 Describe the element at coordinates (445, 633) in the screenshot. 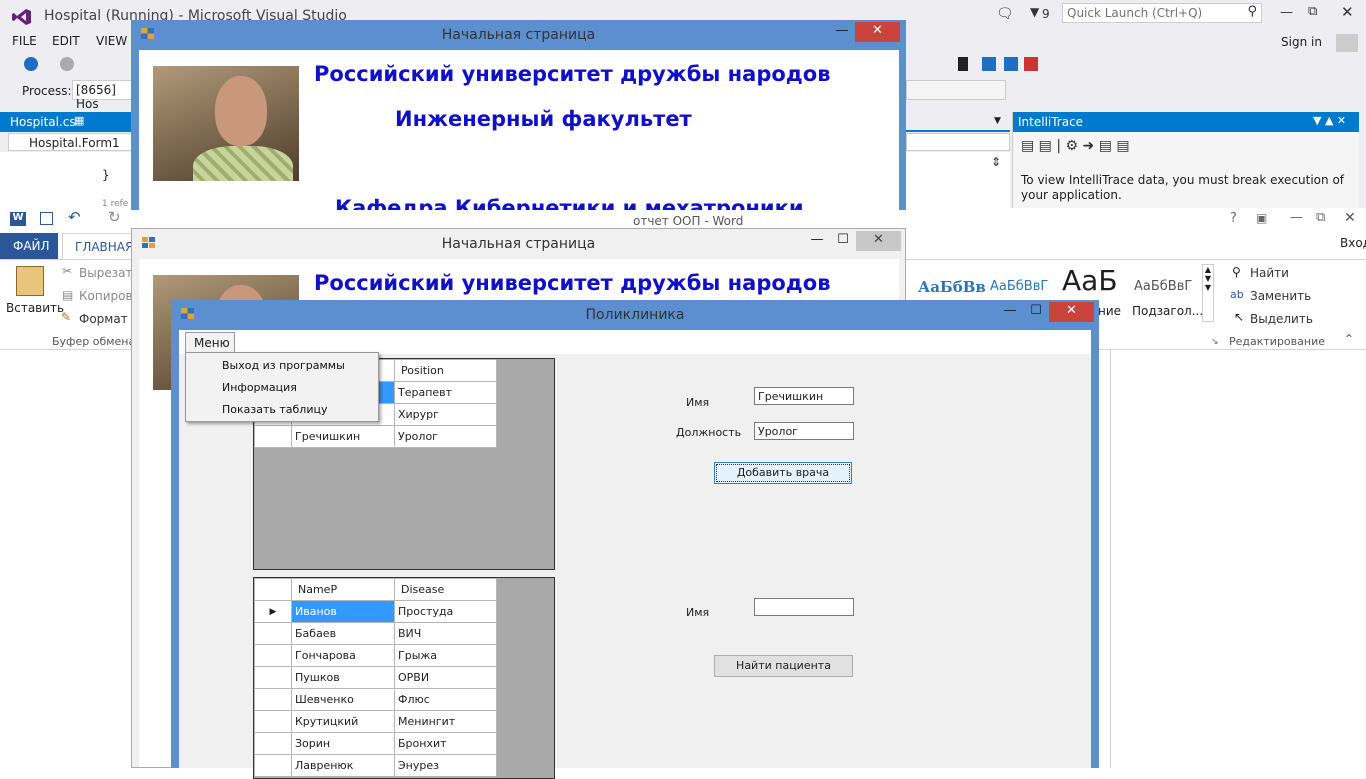

I see `patient-disease-cell: ВИЧ` at that location.